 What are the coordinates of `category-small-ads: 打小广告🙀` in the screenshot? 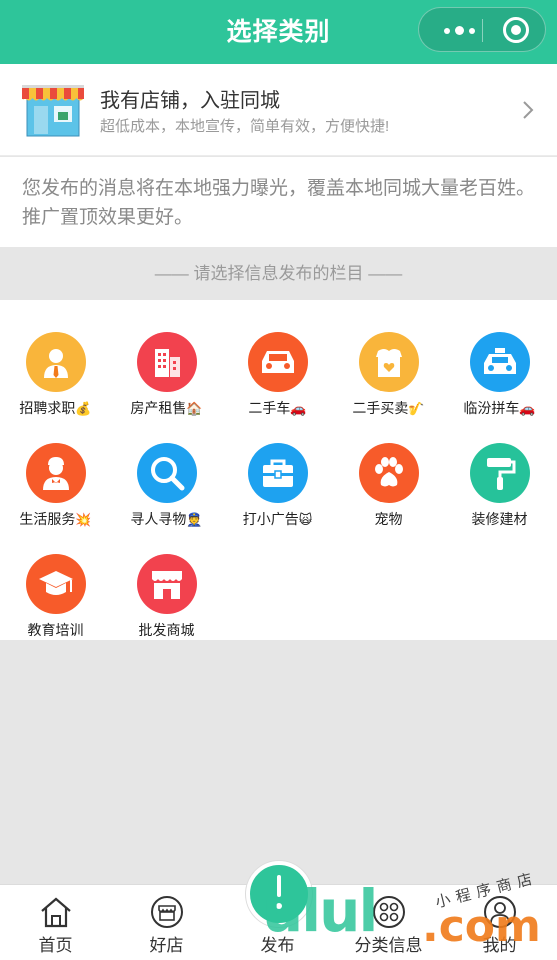 It's located at (277, 493).